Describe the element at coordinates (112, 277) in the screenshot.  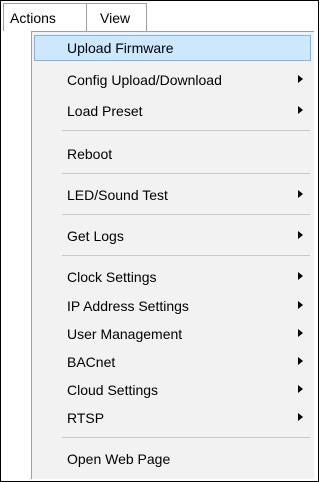
I see `menu-item-label: Clock Settings` at that location.